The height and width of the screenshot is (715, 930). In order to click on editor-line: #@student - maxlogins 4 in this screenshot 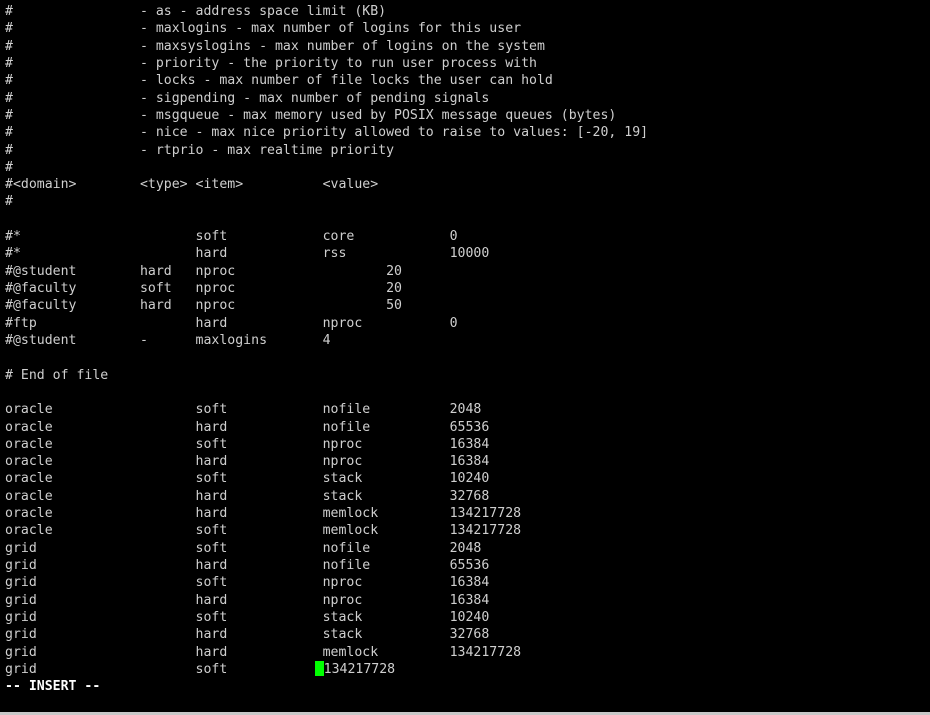, I will do `click(467, 340)`.